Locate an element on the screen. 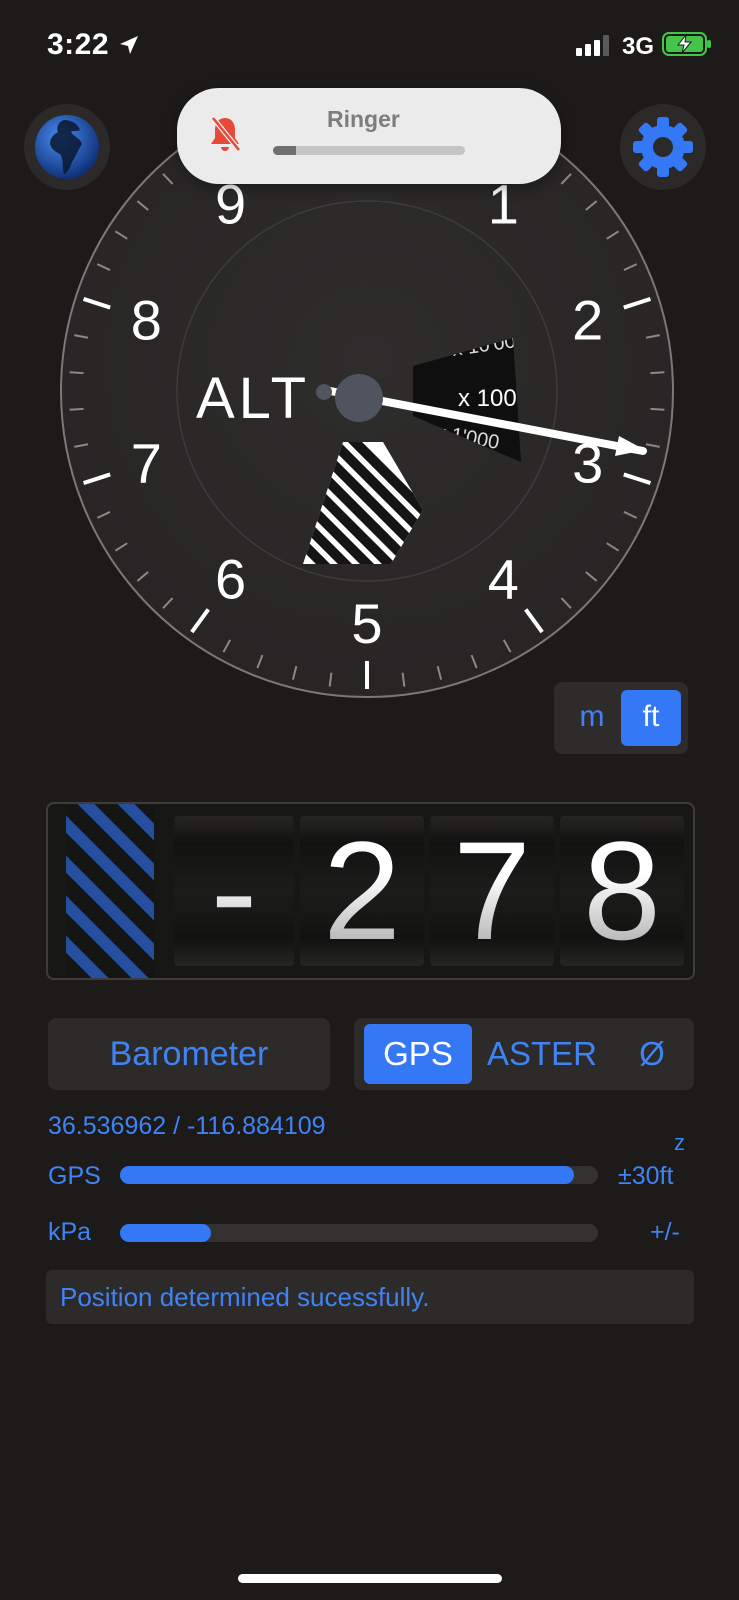 The image size is (739, 1600). altitude-odometer: - 2 7 8 is located at coordinates (370, 891).